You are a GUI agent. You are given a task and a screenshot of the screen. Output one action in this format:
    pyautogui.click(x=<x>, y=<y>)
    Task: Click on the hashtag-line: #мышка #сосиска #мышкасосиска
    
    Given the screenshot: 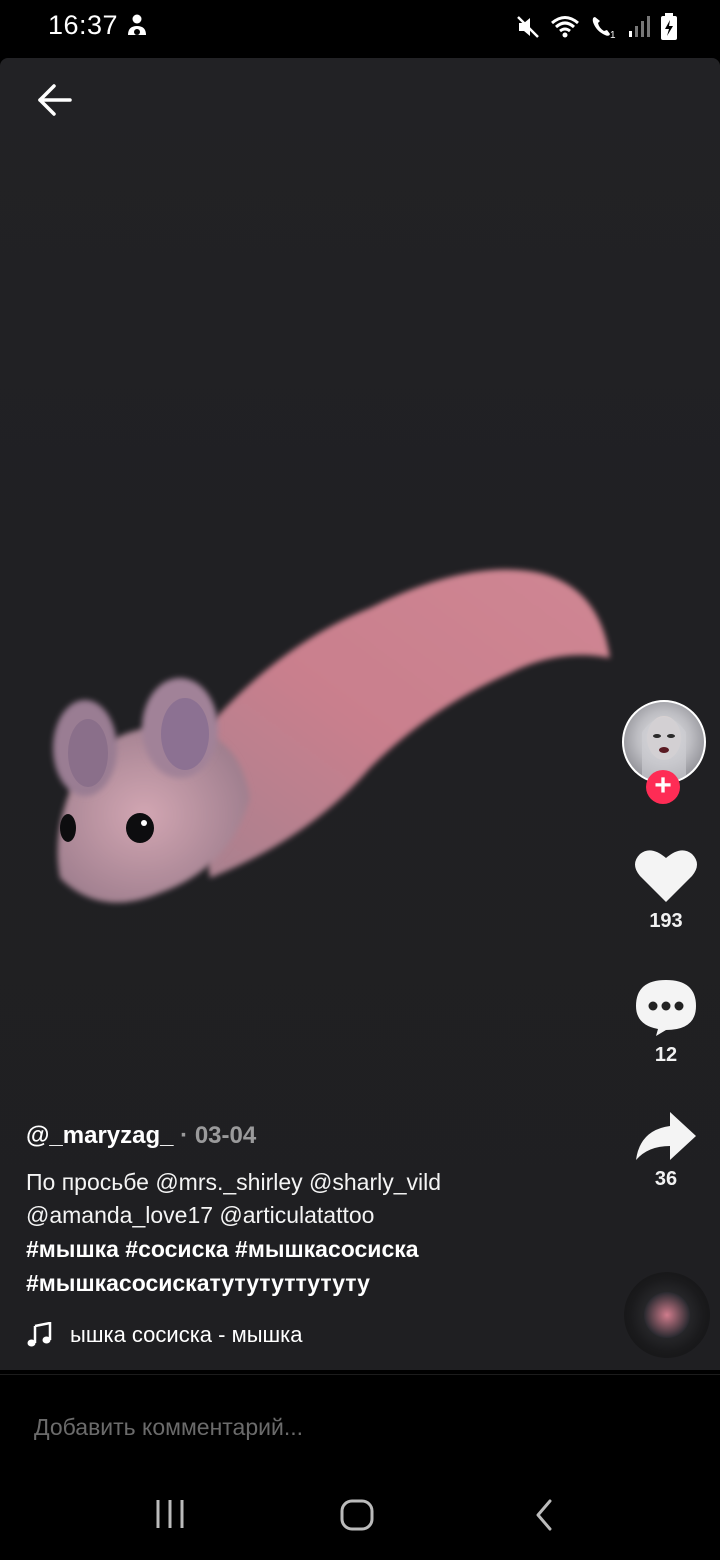 What is the action you would take?
    pyautogui.click(x=316, y=1249)
    